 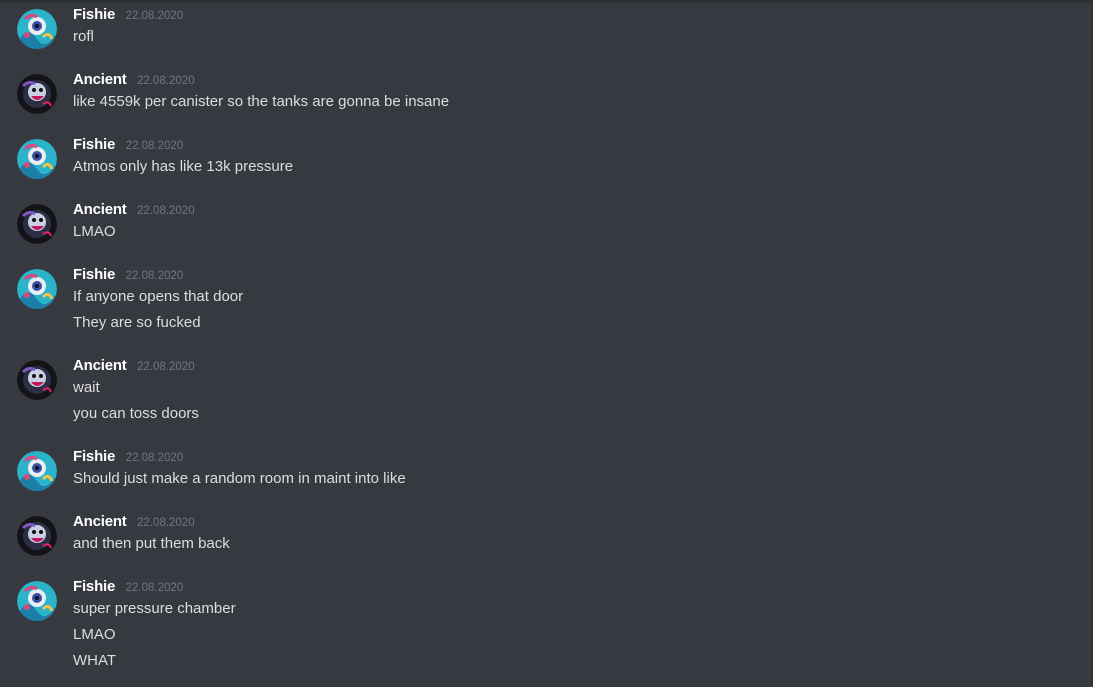 I want to click on message-body: wait you can toss doors, so click(x=136, y=404).